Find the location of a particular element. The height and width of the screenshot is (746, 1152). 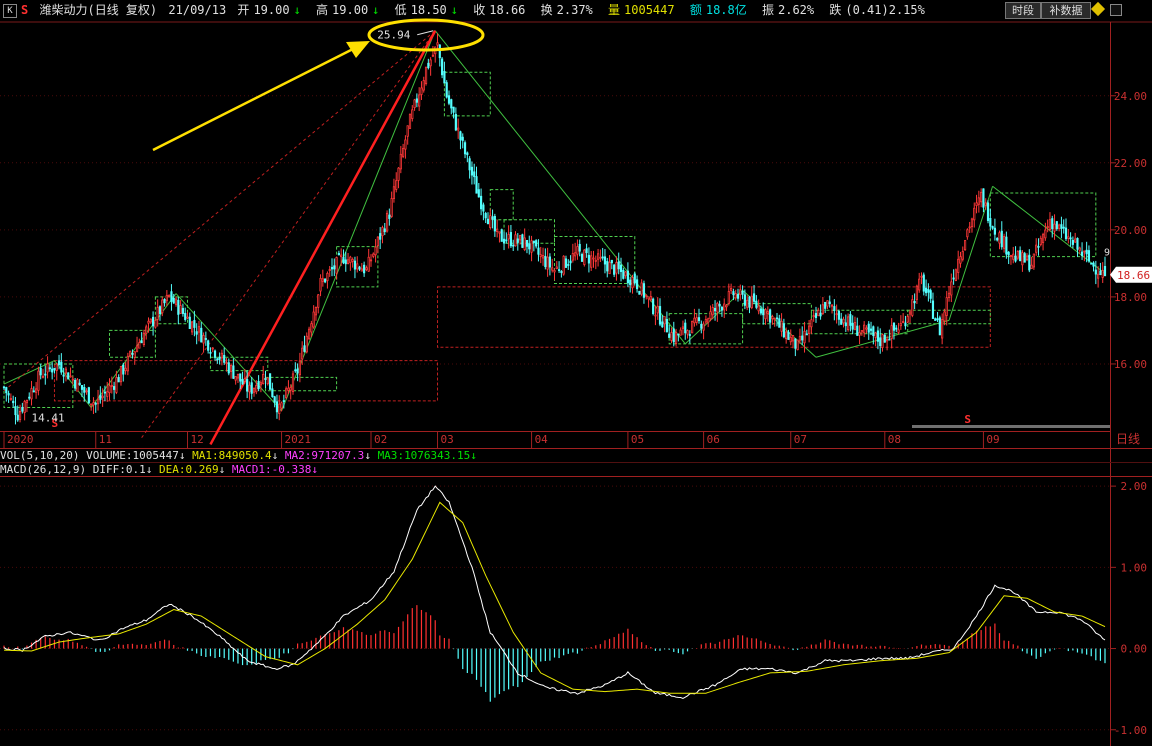

macd-params: MACD(26,12,9) is located at coordinates (43, 469).